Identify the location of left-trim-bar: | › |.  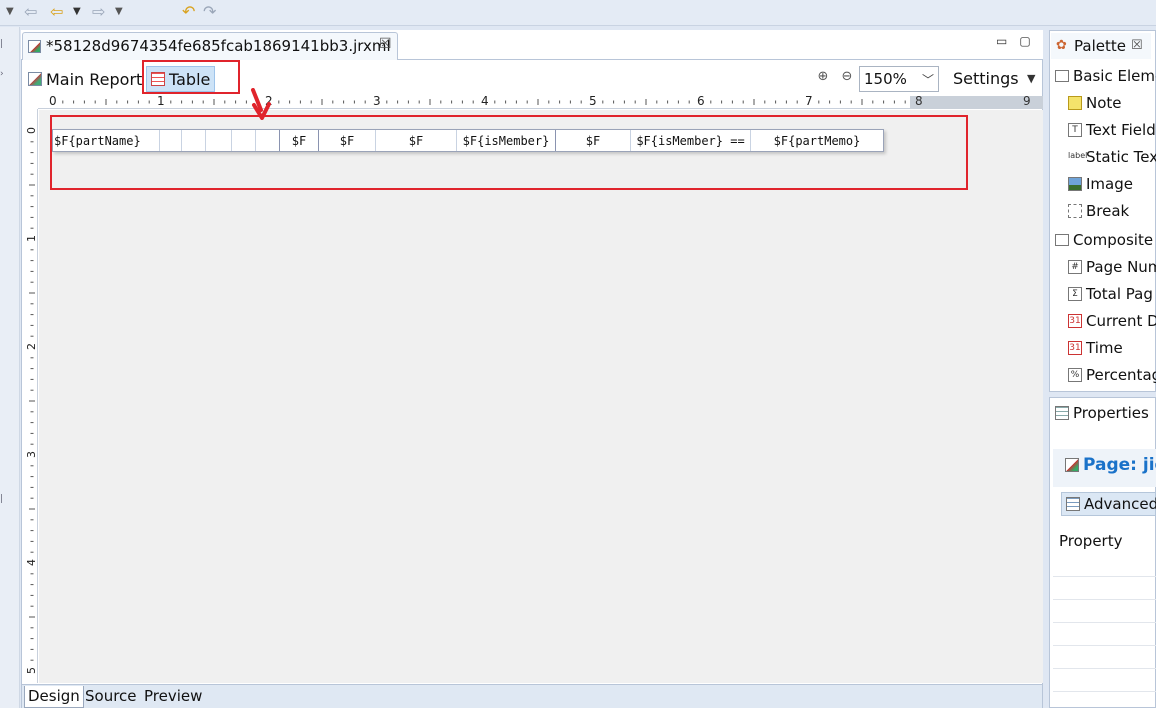
(10, 367).